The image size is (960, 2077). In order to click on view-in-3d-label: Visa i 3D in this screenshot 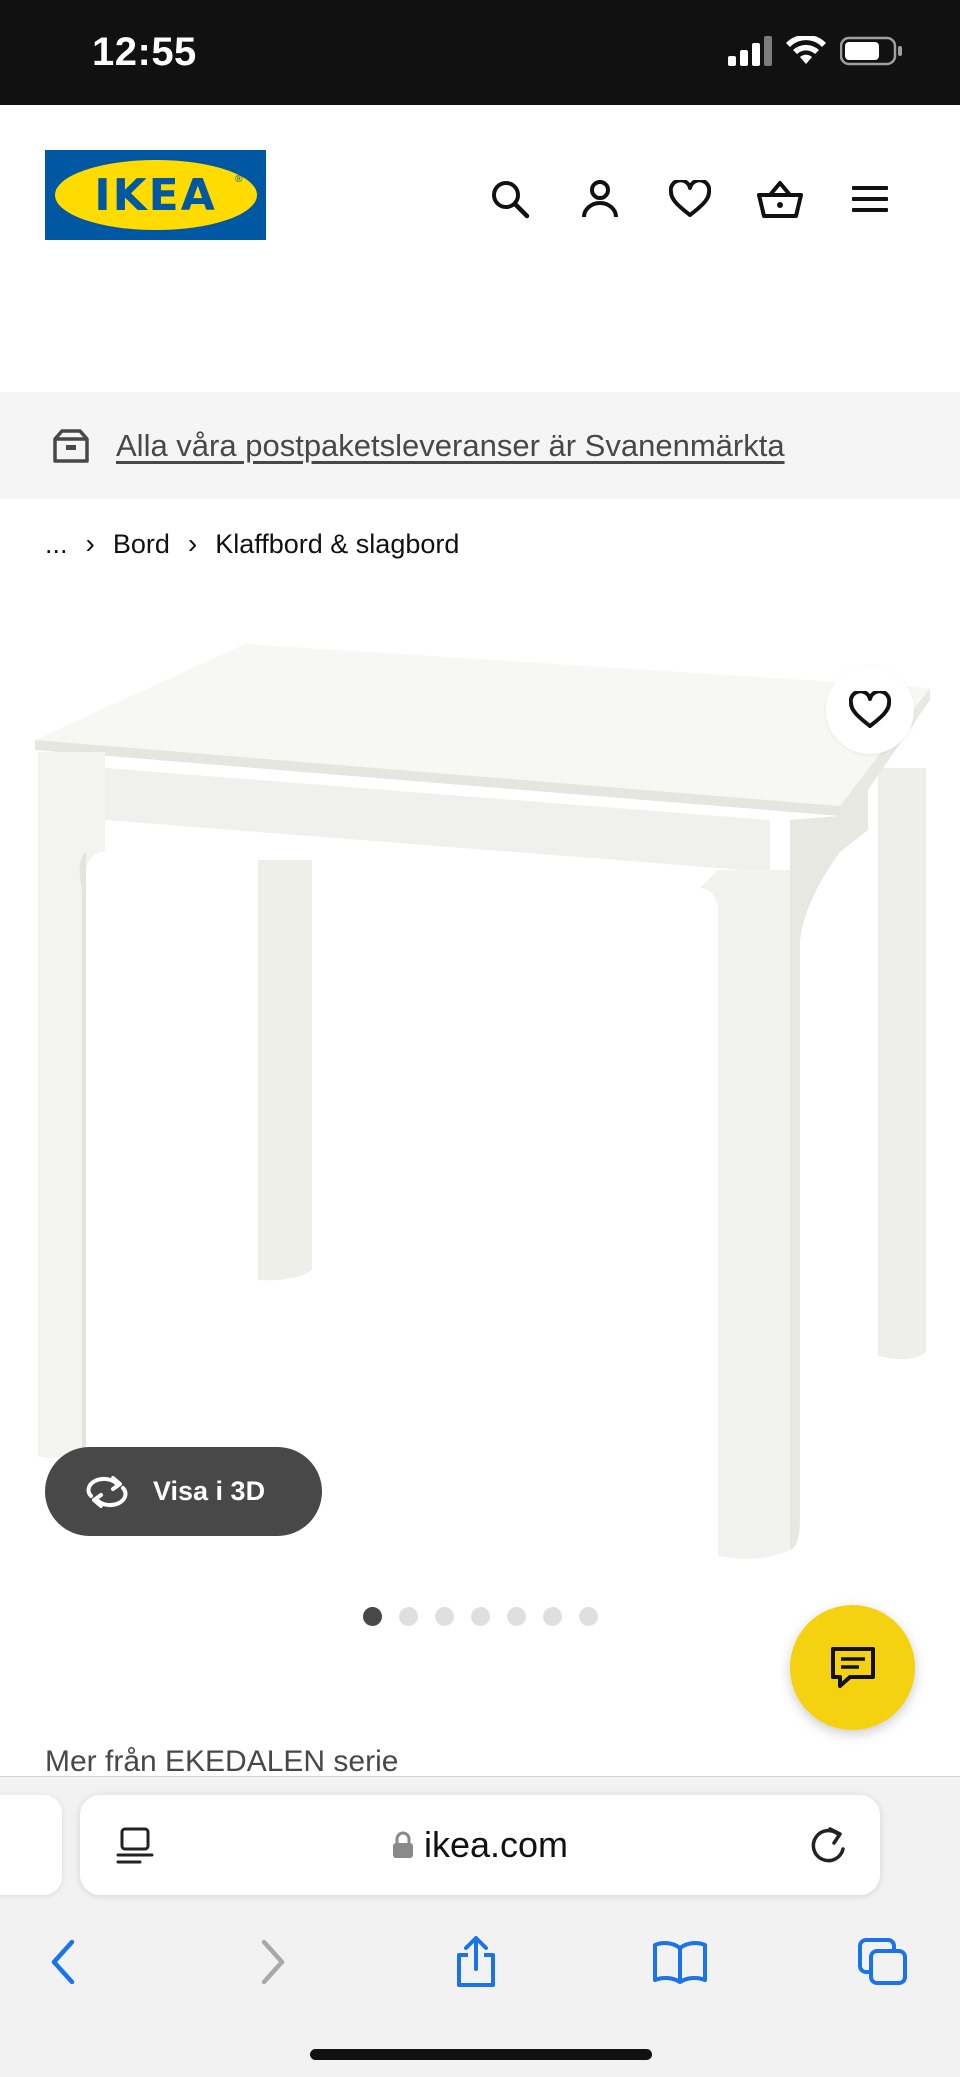, I will do `click(209, 1491)`.